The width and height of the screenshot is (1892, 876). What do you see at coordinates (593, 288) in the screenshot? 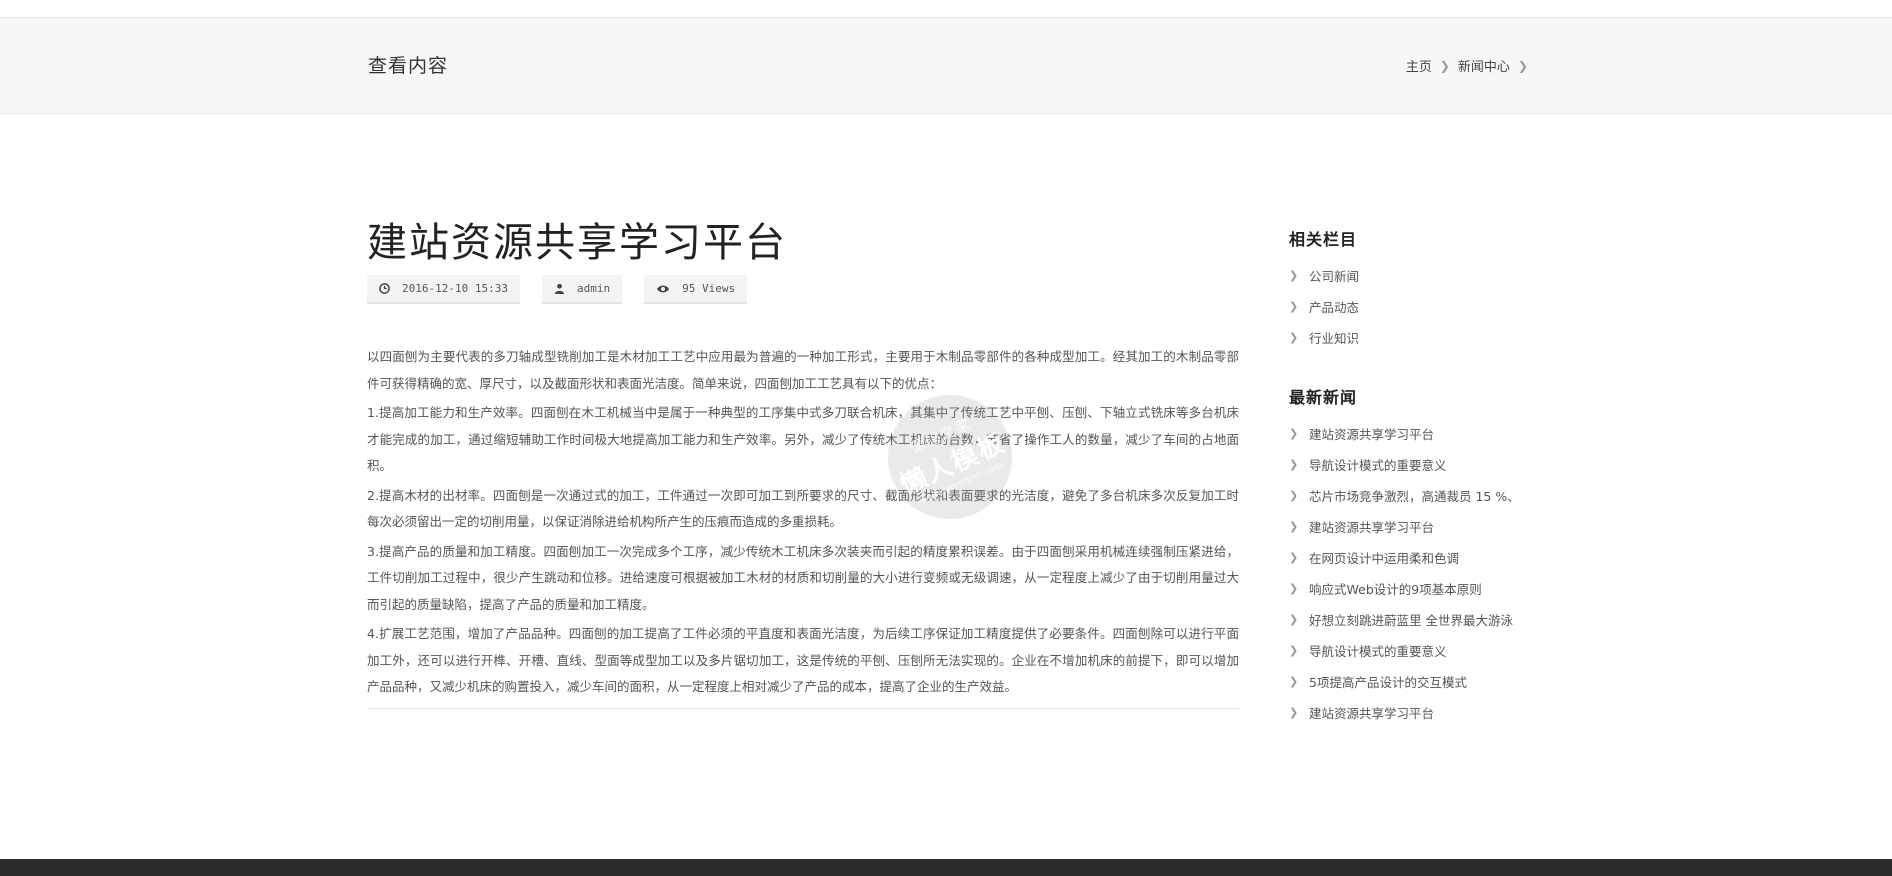
I see `meta-author-text: admin` at bounding box center [593, 288].